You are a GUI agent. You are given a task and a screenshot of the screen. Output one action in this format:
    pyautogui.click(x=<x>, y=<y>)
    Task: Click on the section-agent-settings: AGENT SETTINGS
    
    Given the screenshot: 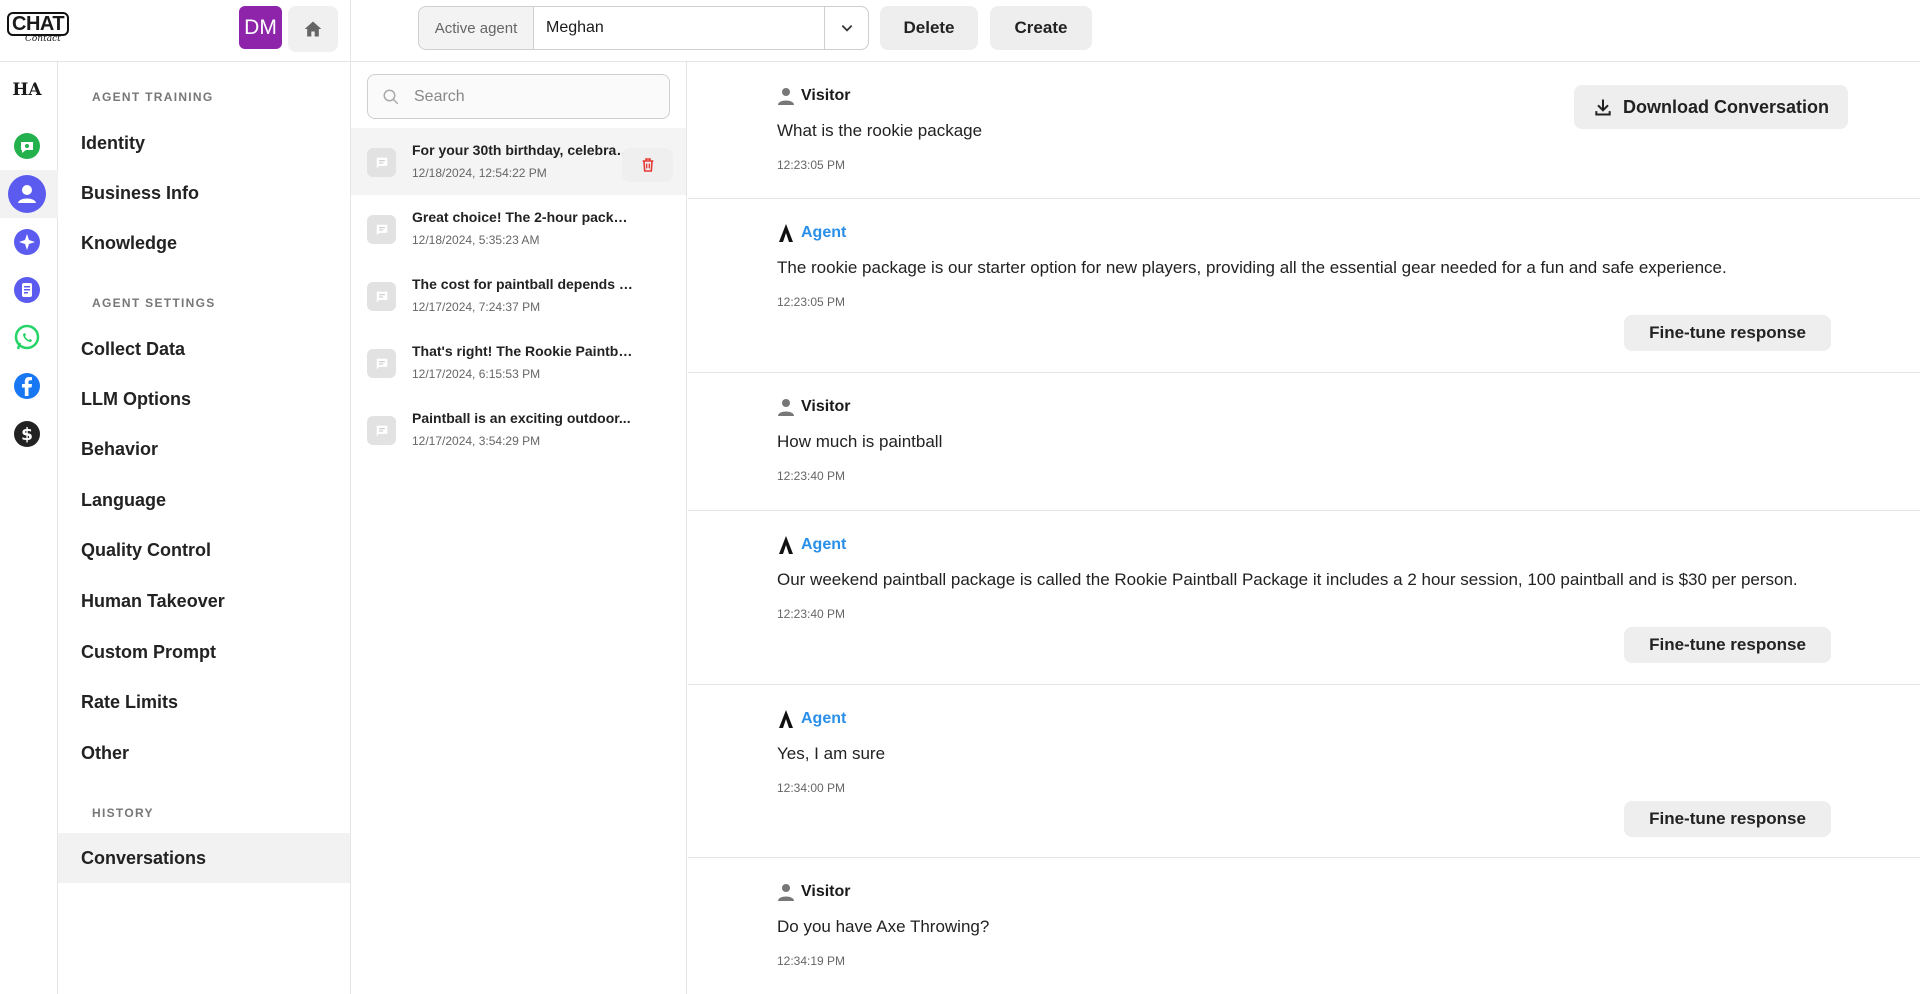 What is the action you would take?
    pyautogui.click(x=154, y=303)
    